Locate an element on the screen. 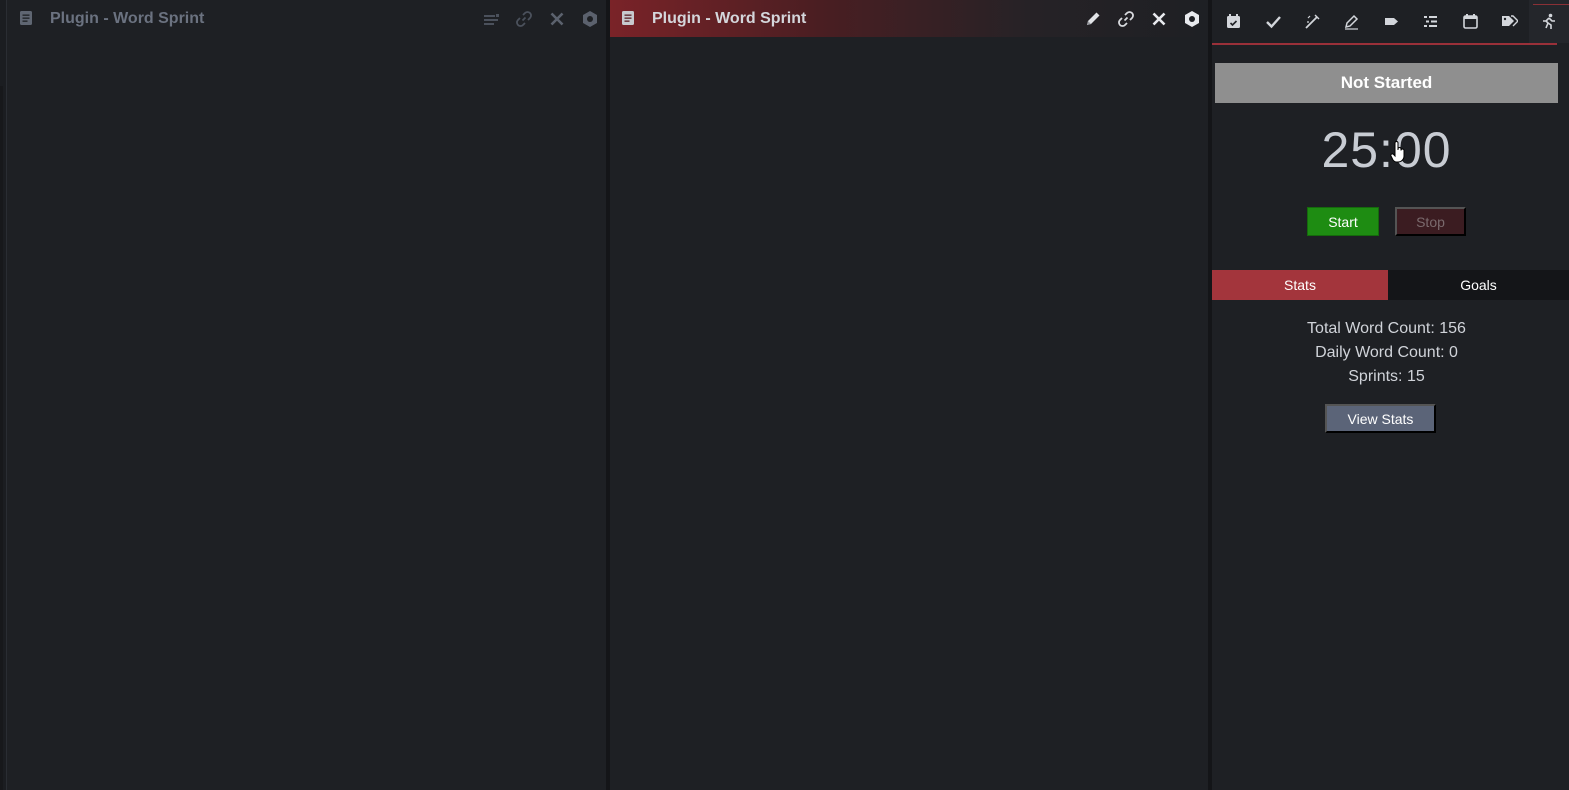 This screenshot has height=790, width=1569. sprint-status: Not Started is located at coordinates (1386, 83).